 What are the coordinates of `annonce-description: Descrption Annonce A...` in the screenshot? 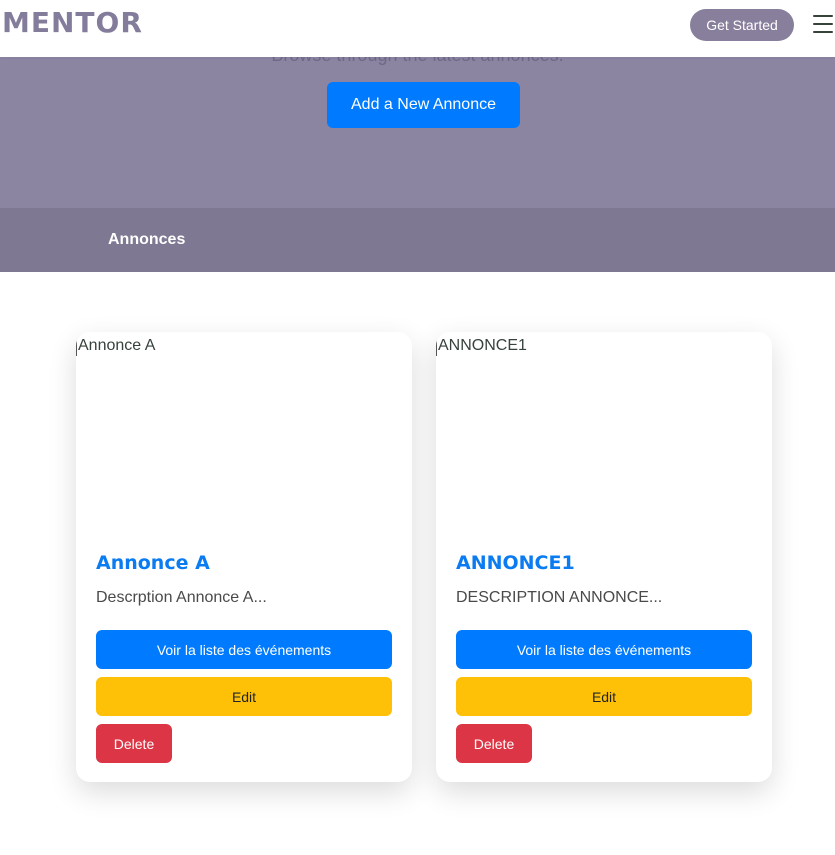 It's located at (181, 597).